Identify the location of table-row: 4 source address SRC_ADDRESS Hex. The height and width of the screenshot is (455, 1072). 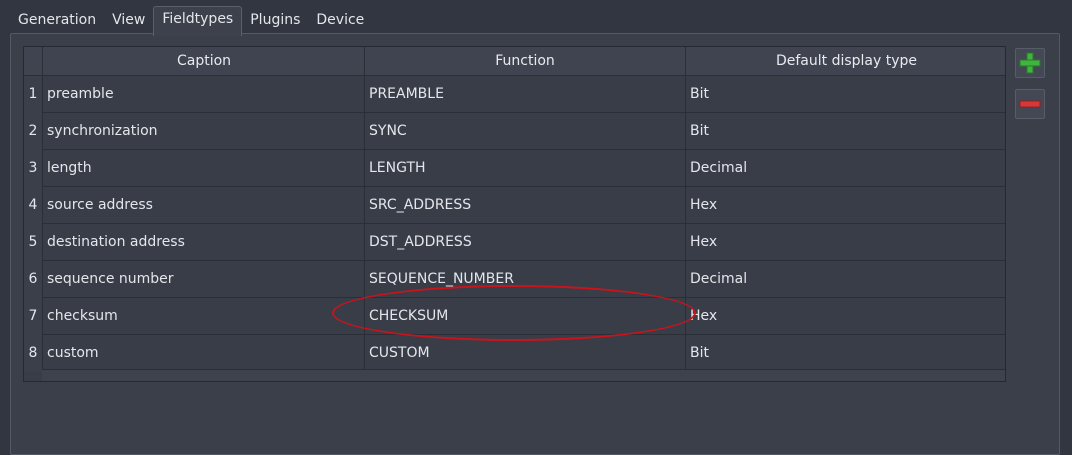
(514, 205).